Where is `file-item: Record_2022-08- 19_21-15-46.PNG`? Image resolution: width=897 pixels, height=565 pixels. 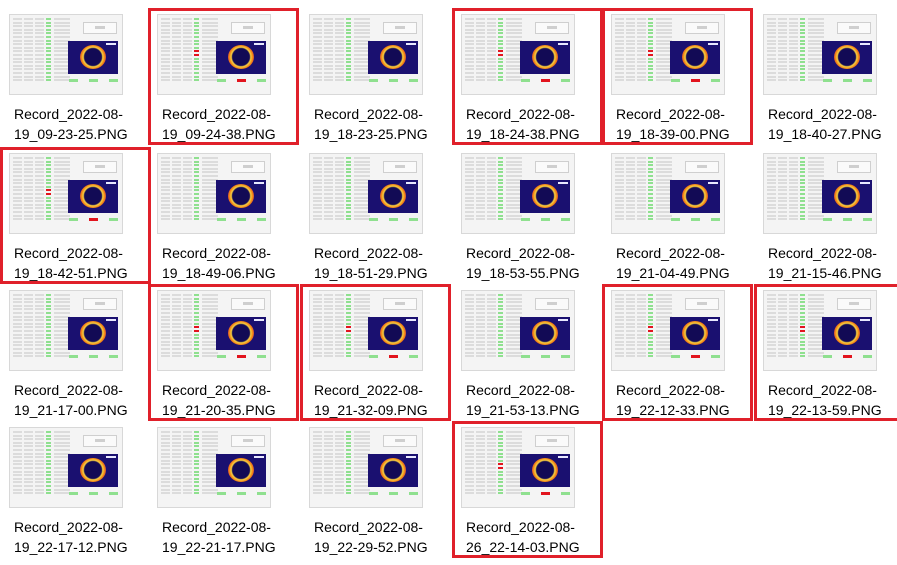 file-item: Record_2022-08- 19_21-15-46.PNG is located at coordinates (825, 215).